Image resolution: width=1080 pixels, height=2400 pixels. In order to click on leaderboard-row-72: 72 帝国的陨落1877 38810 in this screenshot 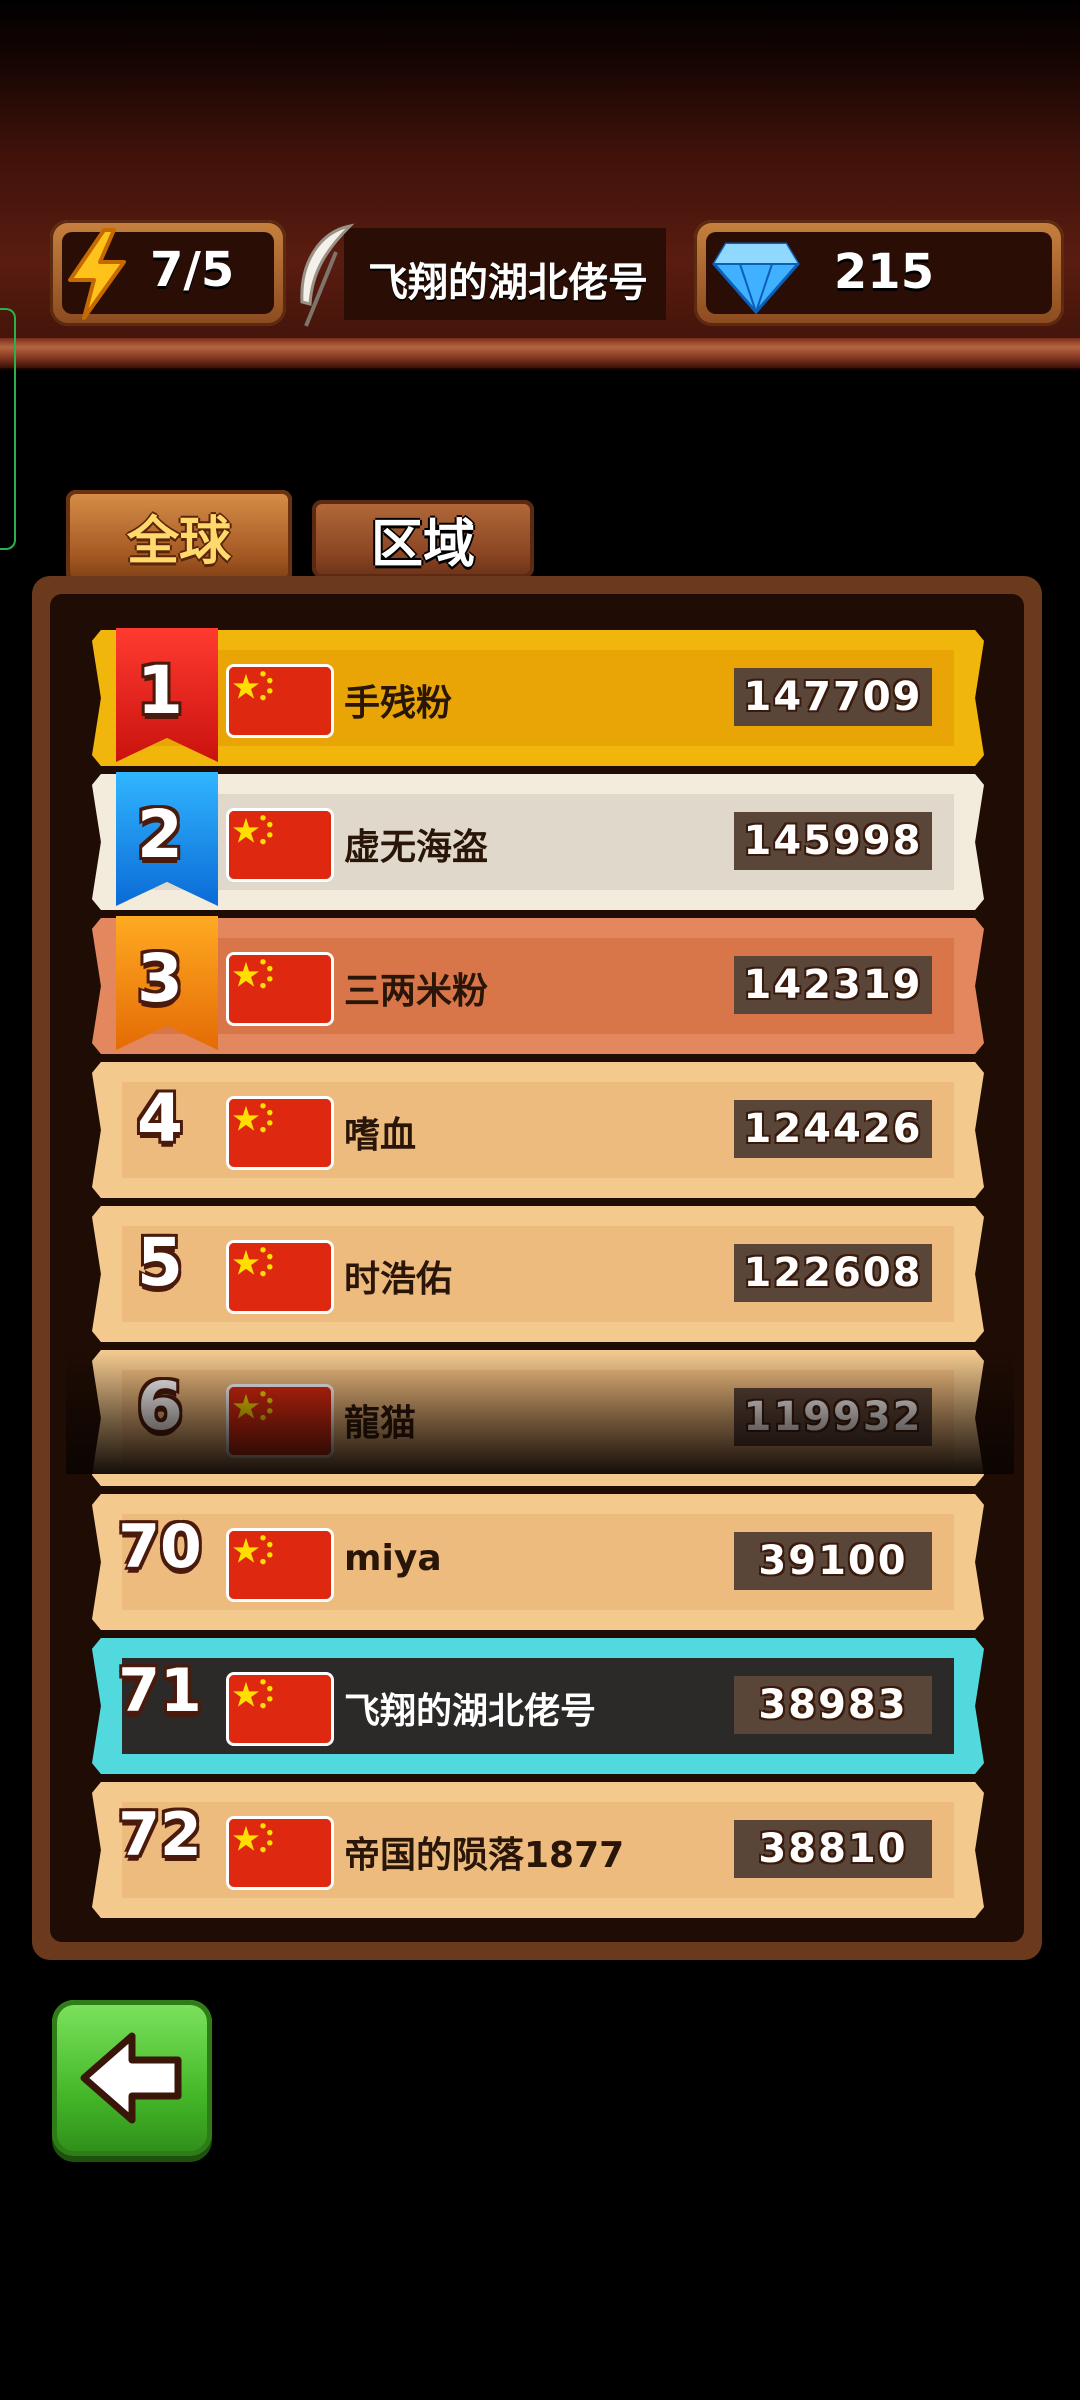, I will do `click(538, 1850)`.